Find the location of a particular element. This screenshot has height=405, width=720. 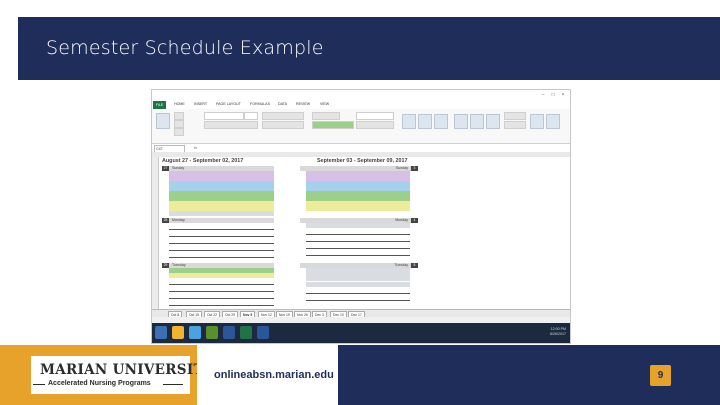

day-number: 29 is located at coordinates (165, 265).